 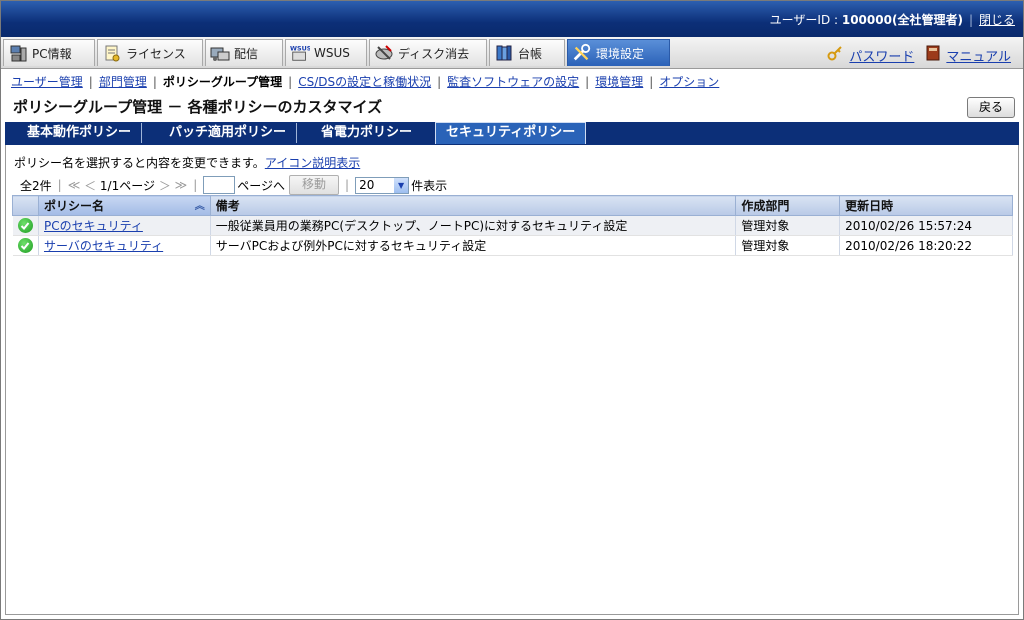 What do you see at coordinates (978, 55) in the screenshot?
I see `manual-link: マニュアル` at bounding box center [978, 55].